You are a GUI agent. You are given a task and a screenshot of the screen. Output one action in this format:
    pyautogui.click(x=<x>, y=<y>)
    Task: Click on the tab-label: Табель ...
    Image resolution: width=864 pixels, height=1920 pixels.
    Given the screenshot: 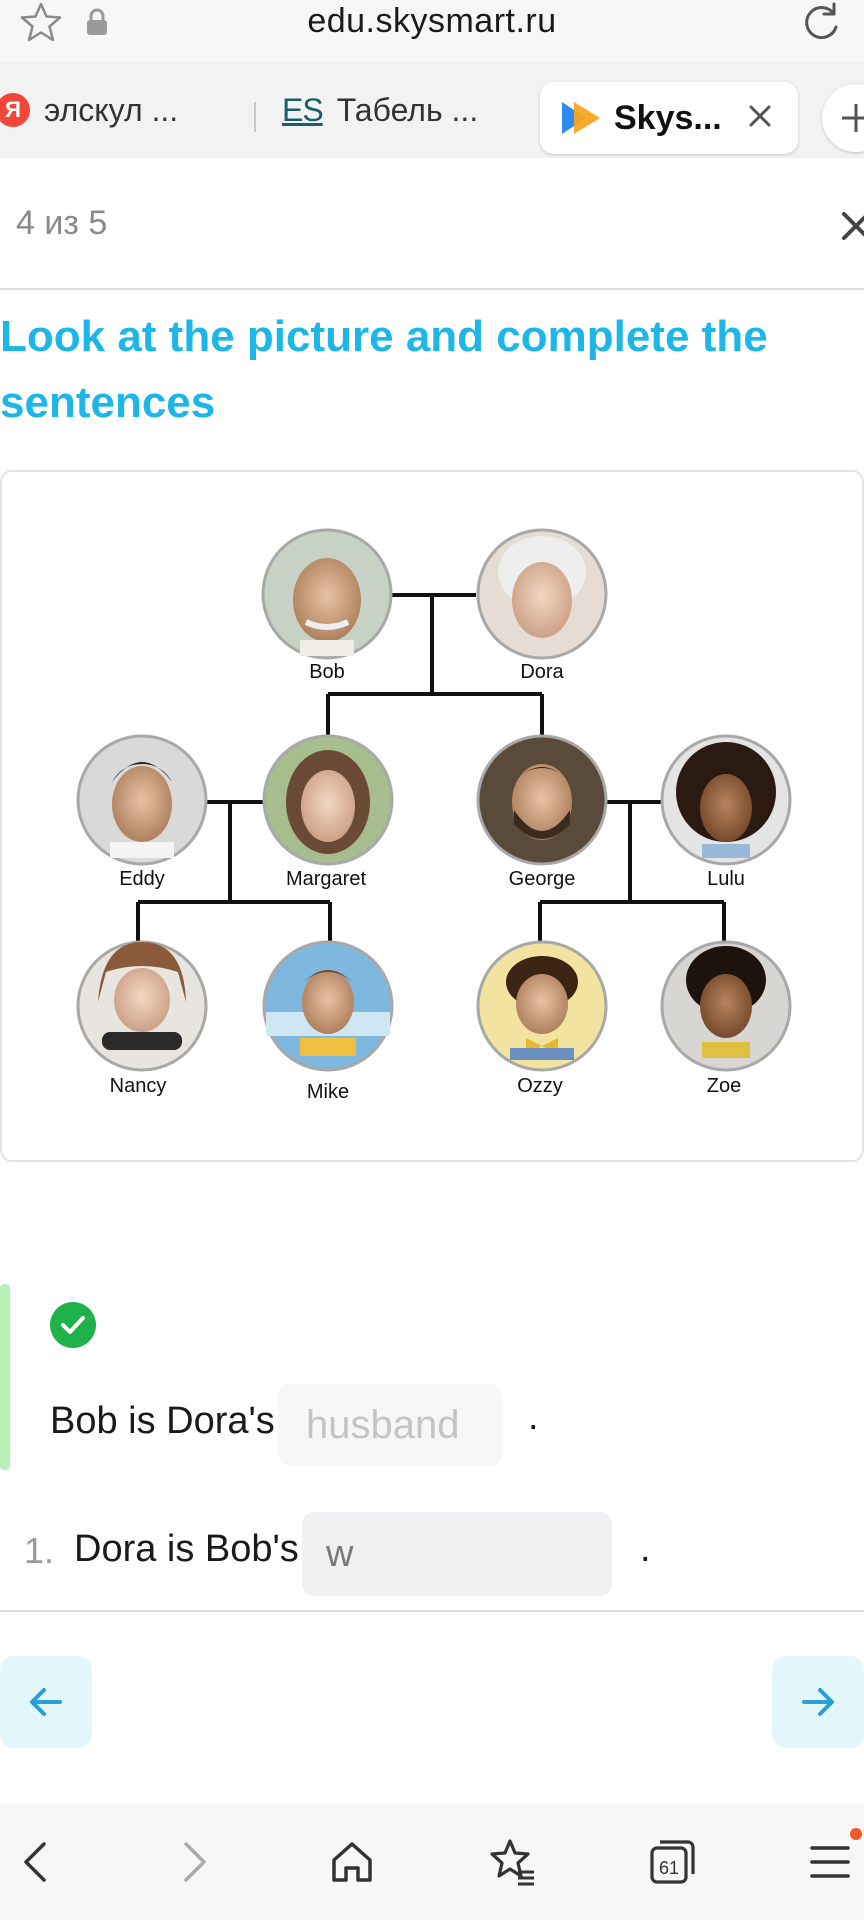 What is the action you would take?
    pyautogui.click(x=407, y=109)
    